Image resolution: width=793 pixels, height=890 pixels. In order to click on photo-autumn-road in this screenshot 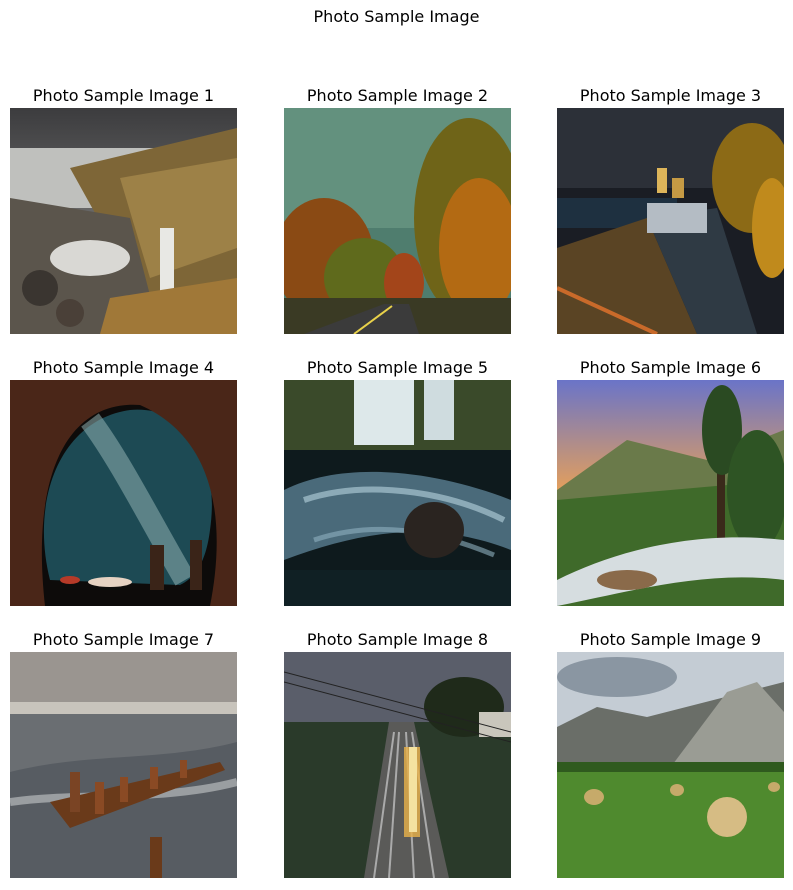, I will do `click(397, 221)`.